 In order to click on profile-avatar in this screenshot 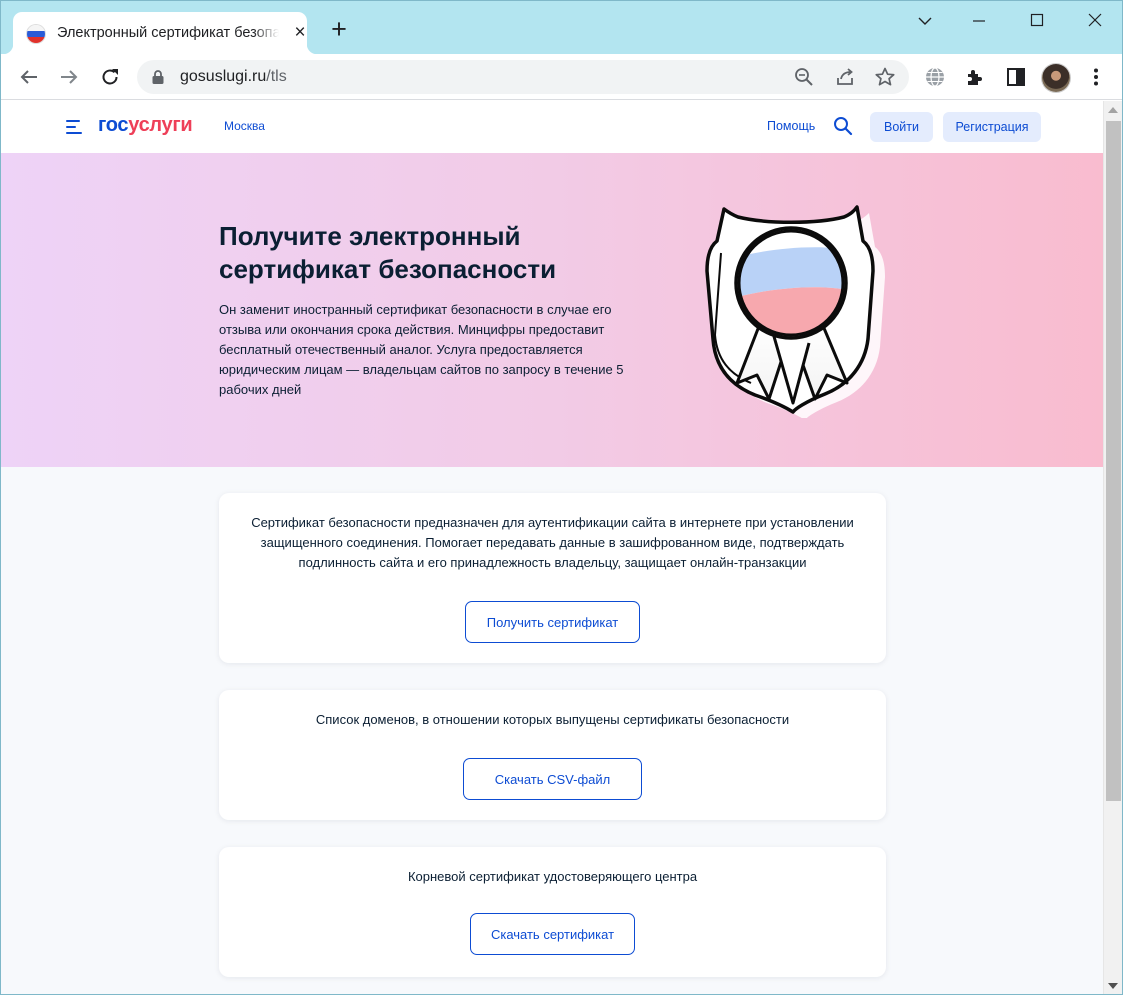, I will do `click(1056, 78)`.